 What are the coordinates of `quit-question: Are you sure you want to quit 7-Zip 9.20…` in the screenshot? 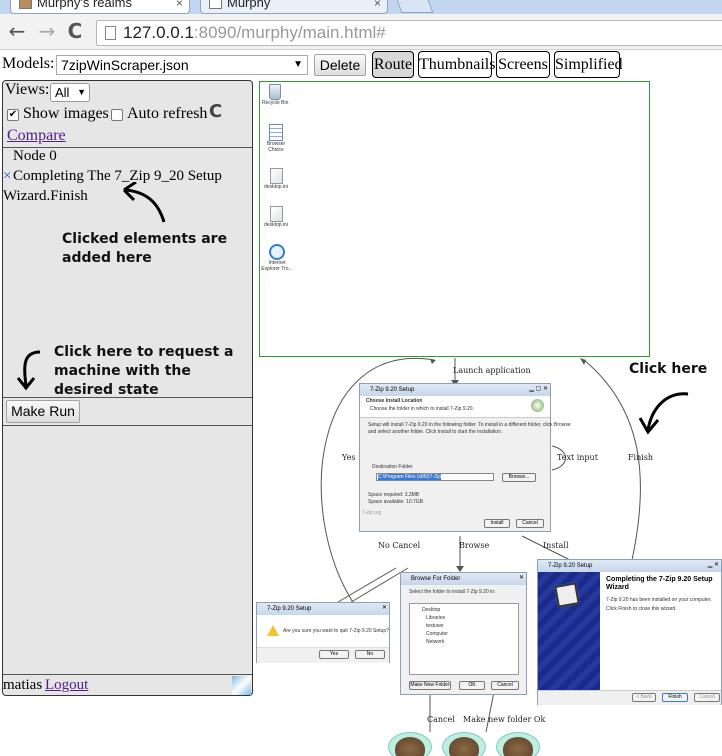 It's located at (336, 631).